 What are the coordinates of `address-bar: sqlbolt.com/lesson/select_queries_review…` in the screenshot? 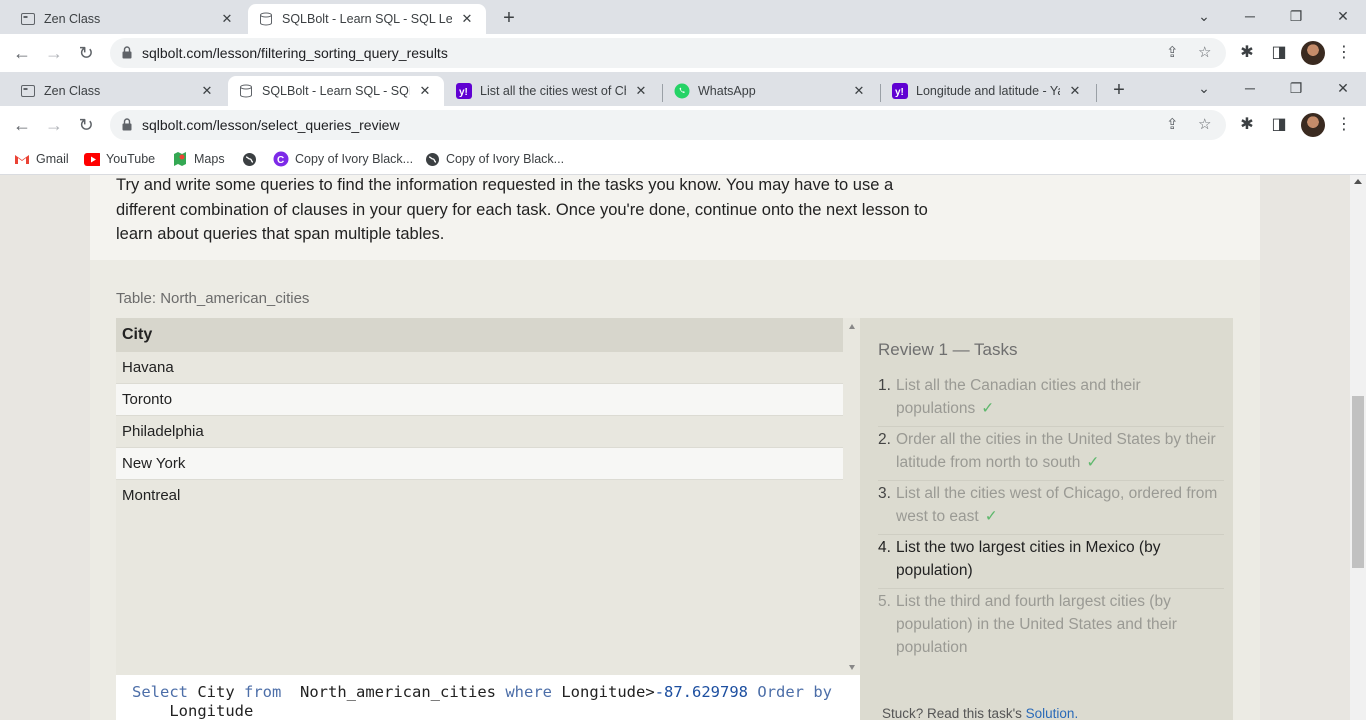 It's located at (668, 125).